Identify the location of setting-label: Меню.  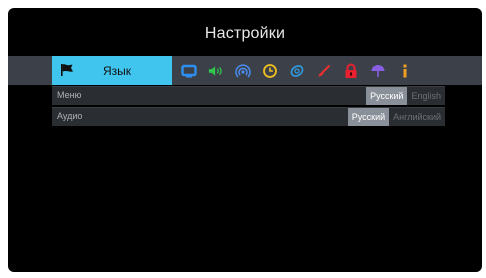
(69, 95).